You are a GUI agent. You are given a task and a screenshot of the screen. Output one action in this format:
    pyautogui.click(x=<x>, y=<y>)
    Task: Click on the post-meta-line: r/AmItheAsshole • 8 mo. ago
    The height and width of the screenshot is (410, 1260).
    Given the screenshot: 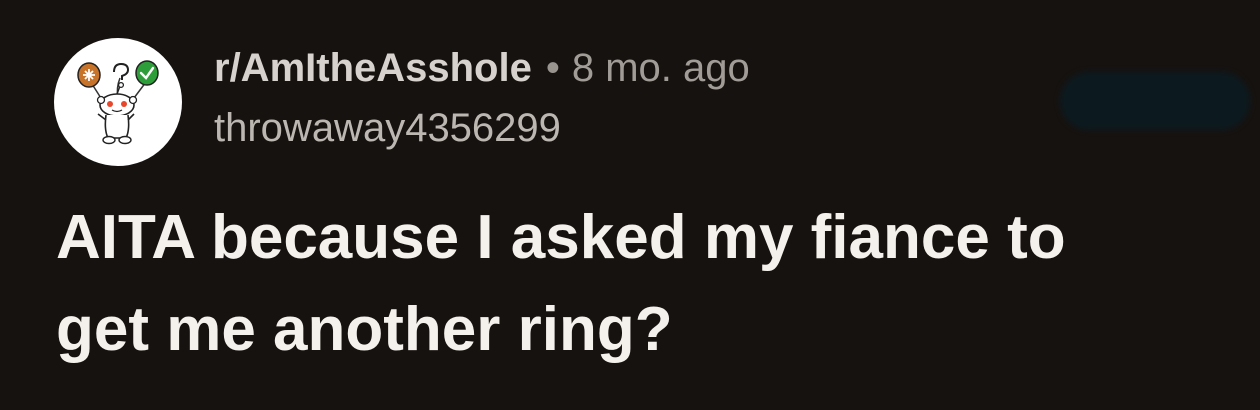 What is the action you would take?
    pyautogui.click(x=482, y=72)
    